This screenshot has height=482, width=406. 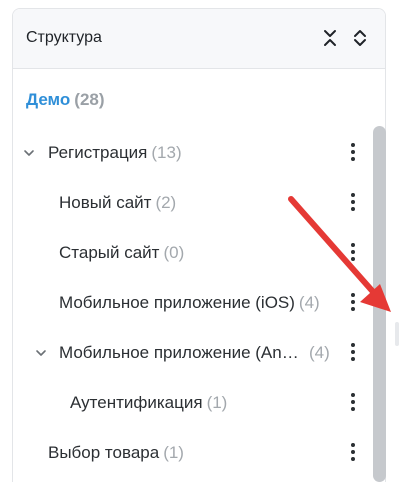 What do you see at coordinates (149, 402) in the screenshot?
I see `tree-item-label: Аутентификация (1)` at bounding box center [149, 402].